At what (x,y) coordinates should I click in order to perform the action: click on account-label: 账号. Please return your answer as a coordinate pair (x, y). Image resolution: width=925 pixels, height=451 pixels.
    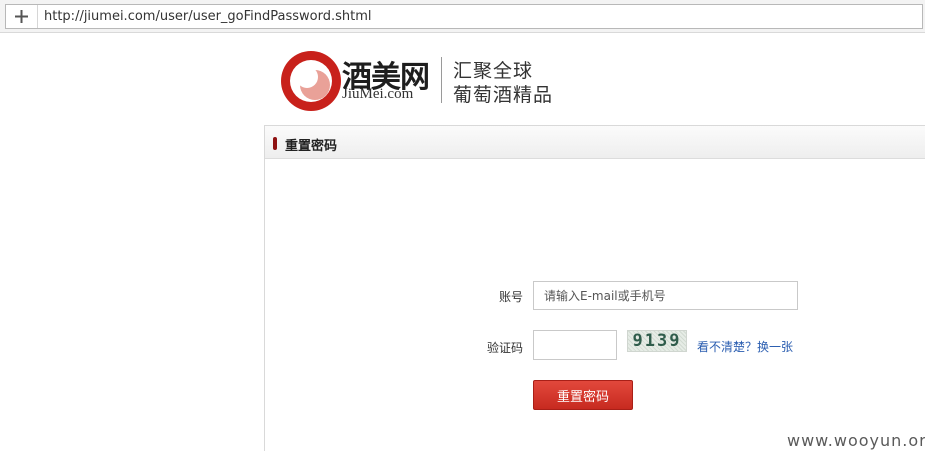
    Looking at the image, I should click on (510, 297).